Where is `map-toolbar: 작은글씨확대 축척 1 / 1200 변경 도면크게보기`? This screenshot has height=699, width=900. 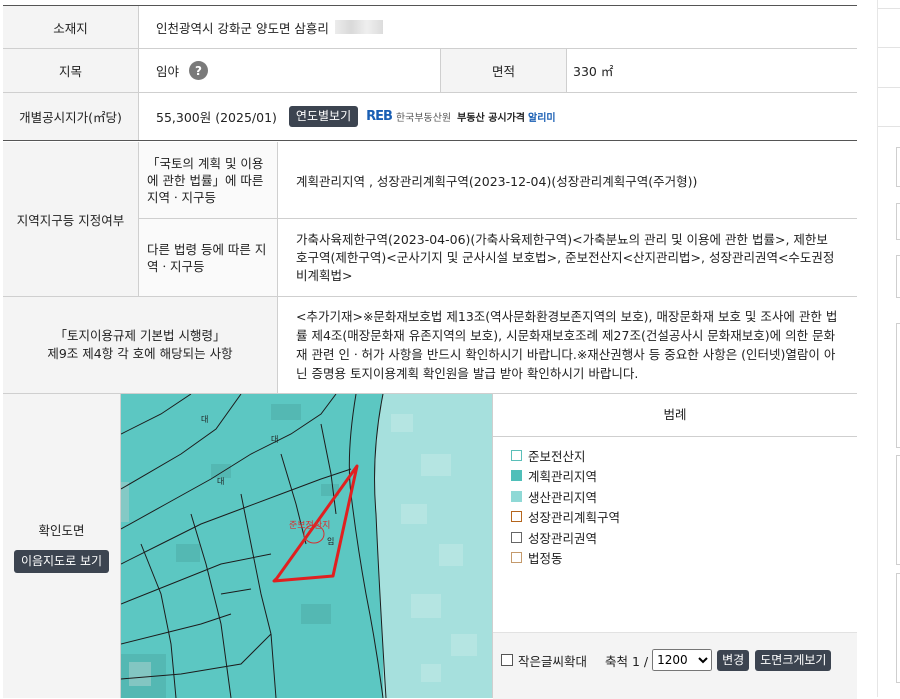
map-toolbar: 작은글씨확대 축척 1 / 1200 변경 도면크게보기 is located at coordinates (675, 665).